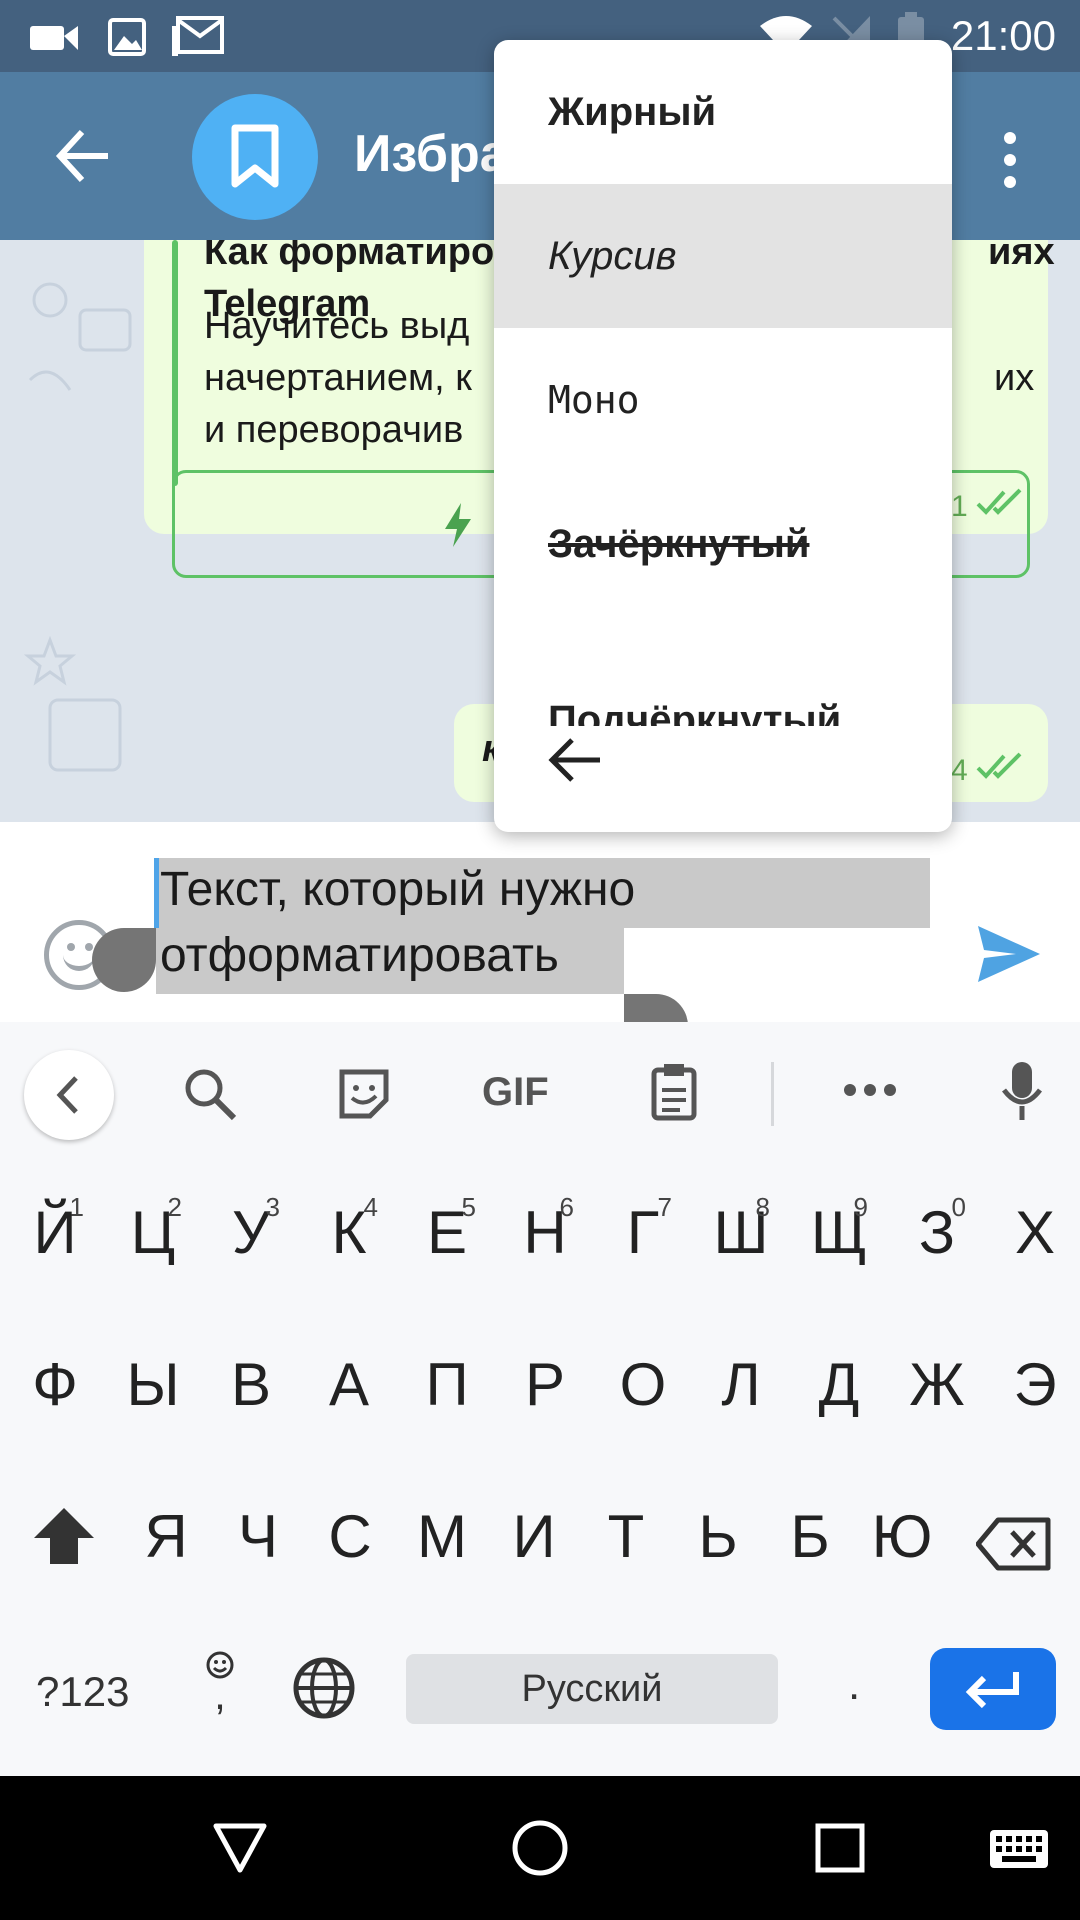  I want to click on key-row3-1: Я, so click(166, 1537).